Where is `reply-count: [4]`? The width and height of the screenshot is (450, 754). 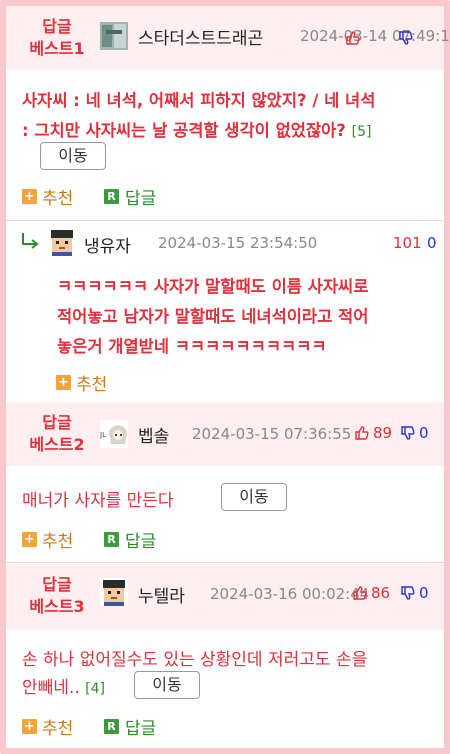 reply-count: [4] is located at coordinates (95, 689).